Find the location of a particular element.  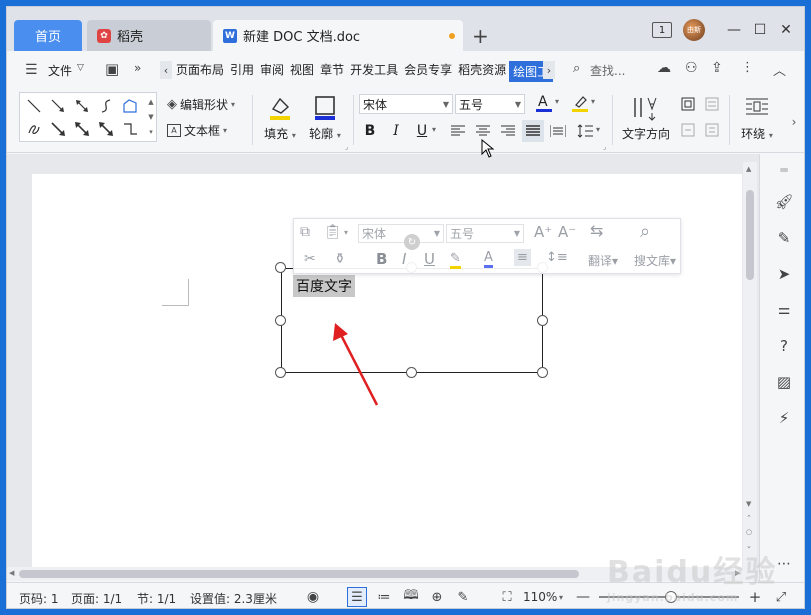

prev-page-icon: ⌃ is located at coordinates (749, 518).